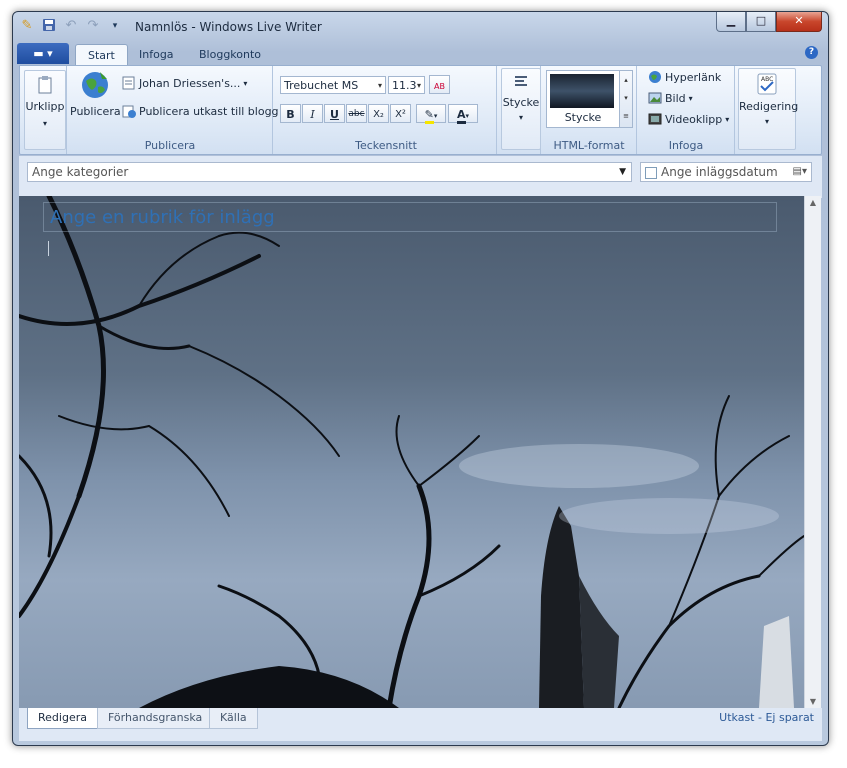  Describe the element at coordinates (731, 22) in the screenshot. I see `minimize-button: ▁` at that location.